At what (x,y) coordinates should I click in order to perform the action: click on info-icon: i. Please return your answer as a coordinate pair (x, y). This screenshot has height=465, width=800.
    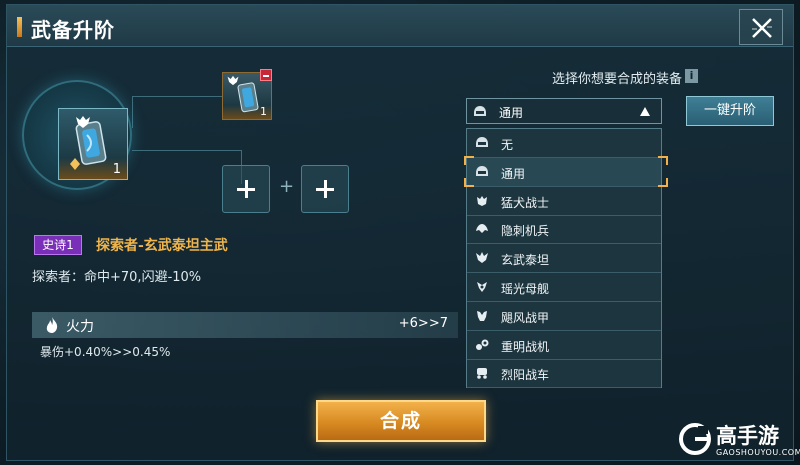
    Looking at the image, I should click on (691, 76).